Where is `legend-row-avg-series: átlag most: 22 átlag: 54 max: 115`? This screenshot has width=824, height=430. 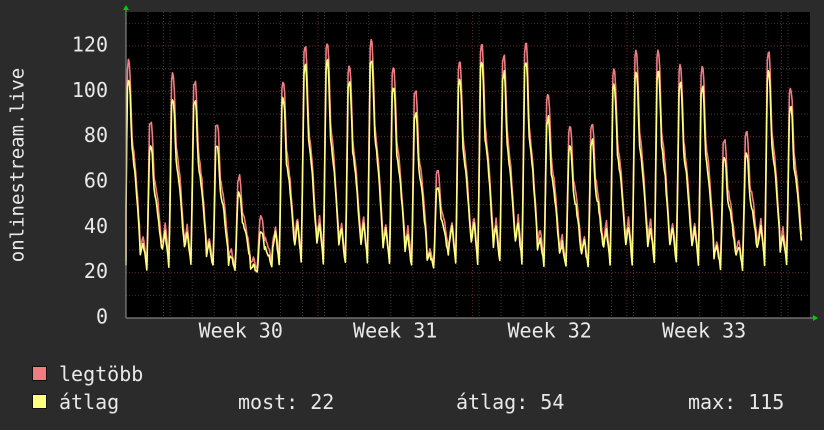
legend-row-avg-series: átlag most: 22 átlag: 54 max: 115 is located at coordinates (412, 402).